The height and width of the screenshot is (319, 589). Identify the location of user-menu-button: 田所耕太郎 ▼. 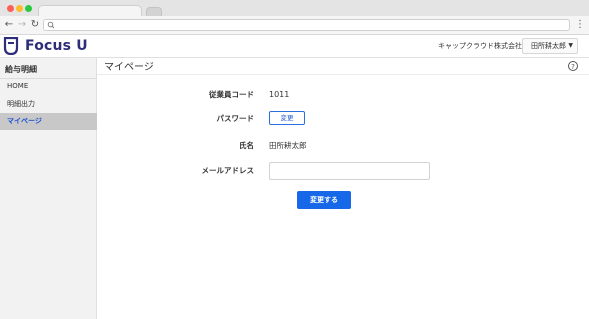
(550, 46).